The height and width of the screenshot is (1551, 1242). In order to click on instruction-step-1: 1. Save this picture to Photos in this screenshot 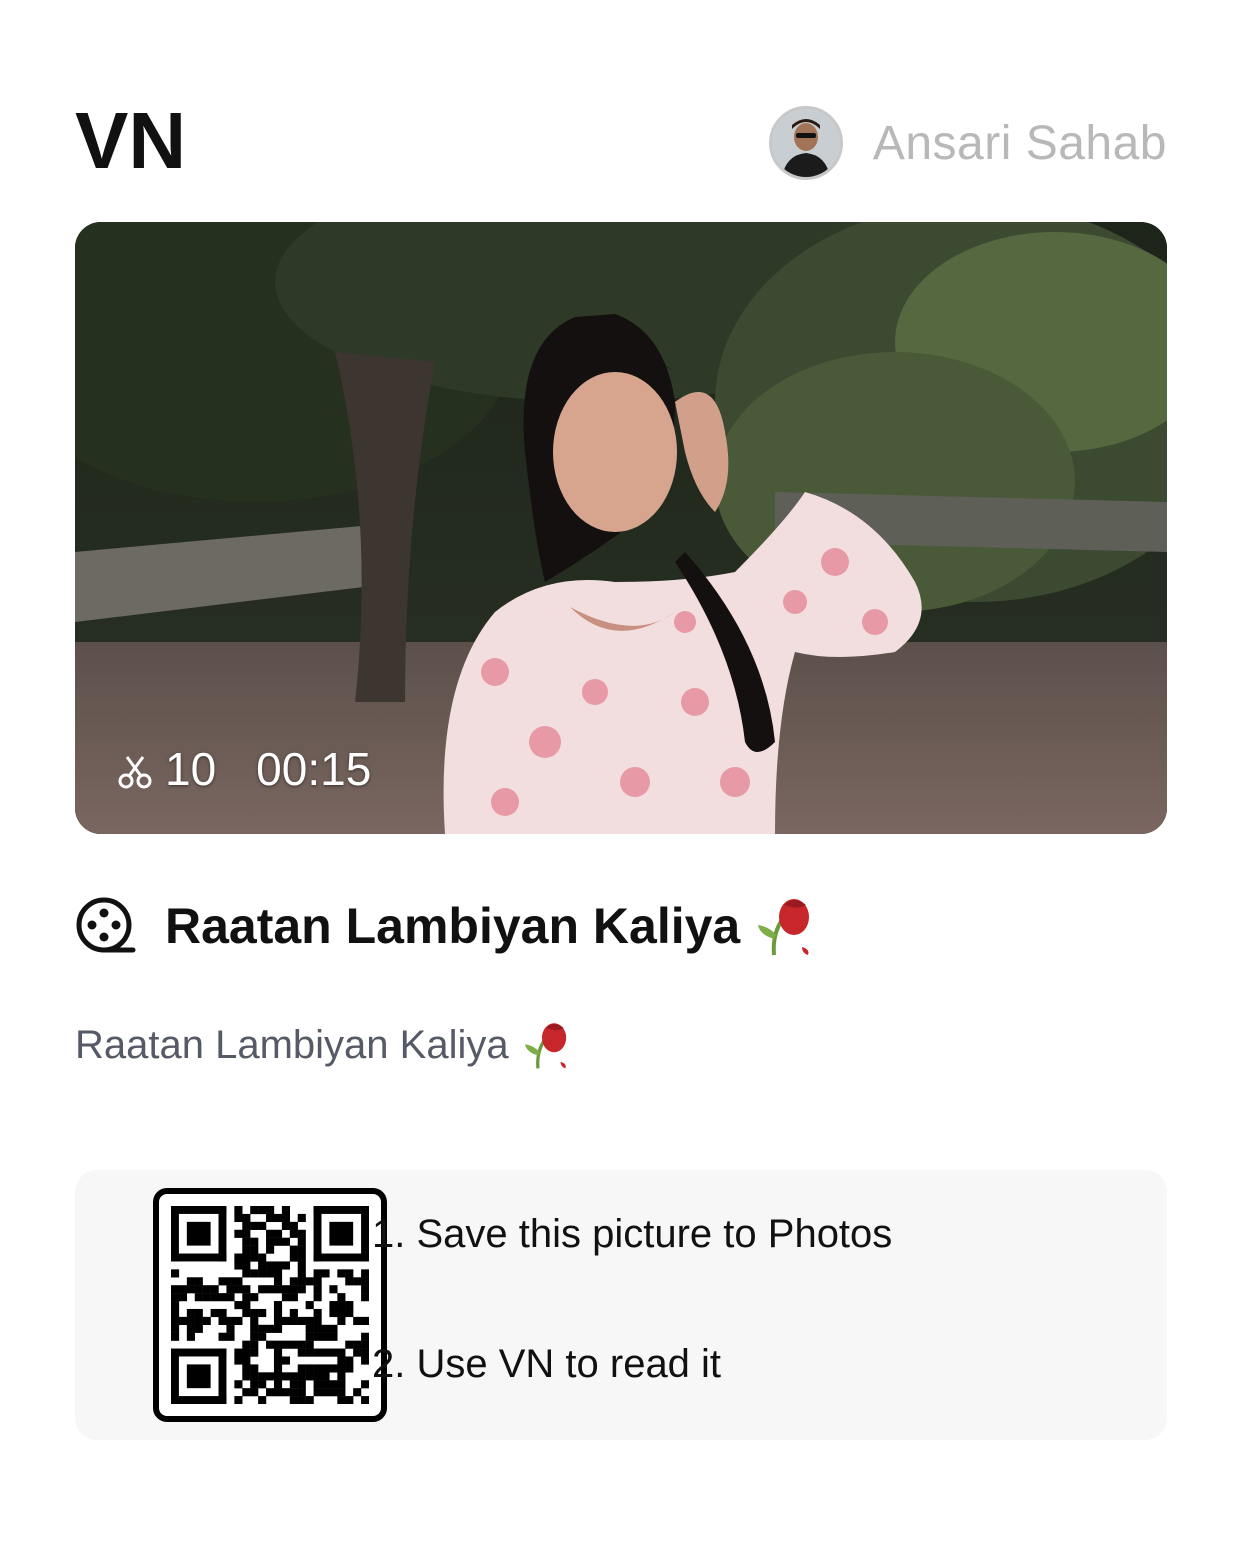, I will do `click(632, 1234)`.